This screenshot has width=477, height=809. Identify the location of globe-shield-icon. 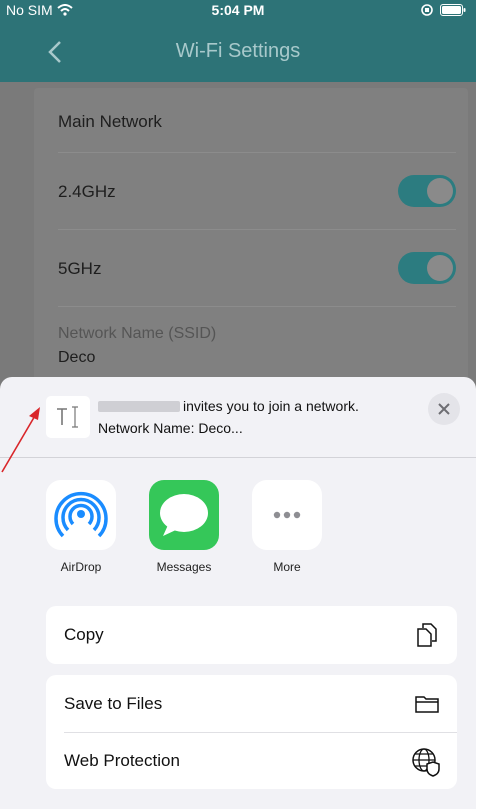
(426, 762).